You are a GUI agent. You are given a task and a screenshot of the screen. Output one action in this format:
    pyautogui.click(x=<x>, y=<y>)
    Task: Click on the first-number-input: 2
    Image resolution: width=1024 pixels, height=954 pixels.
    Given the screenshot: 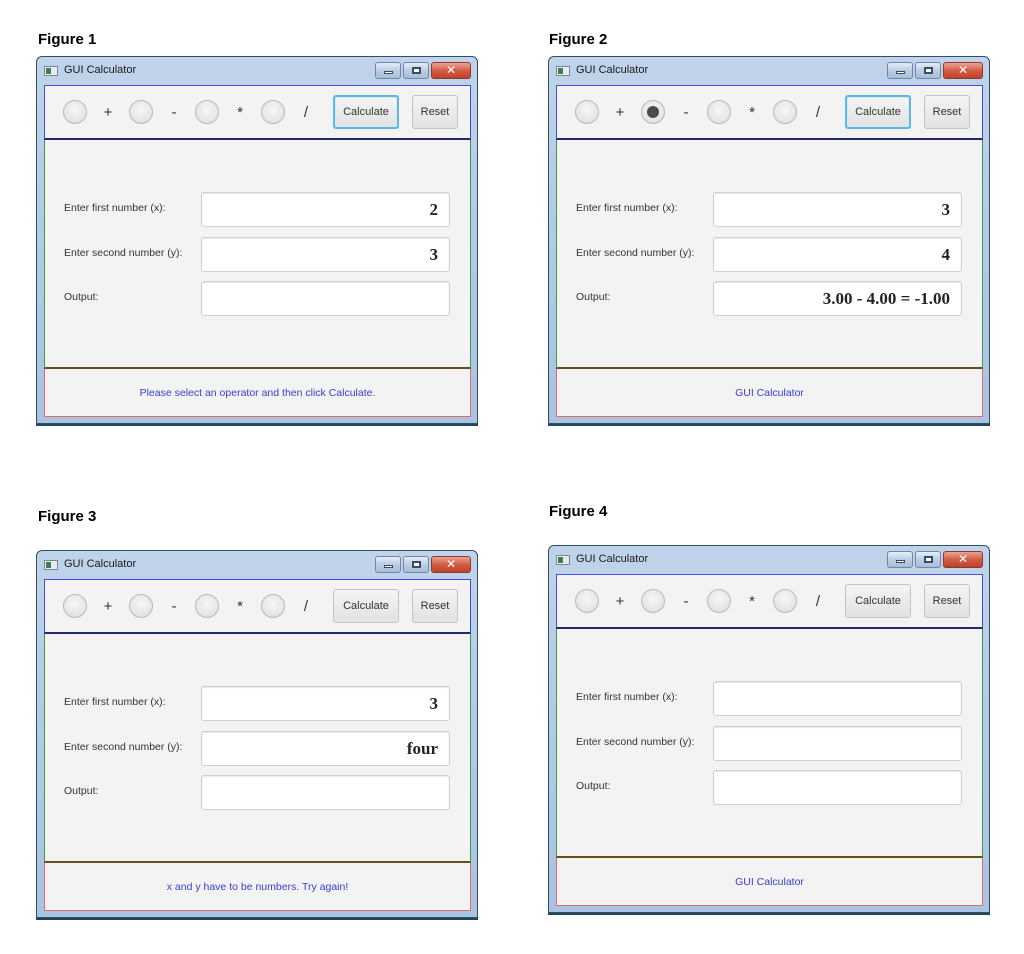 What is the action you would take?
    pyautogui.click(x=325, y=209)
    